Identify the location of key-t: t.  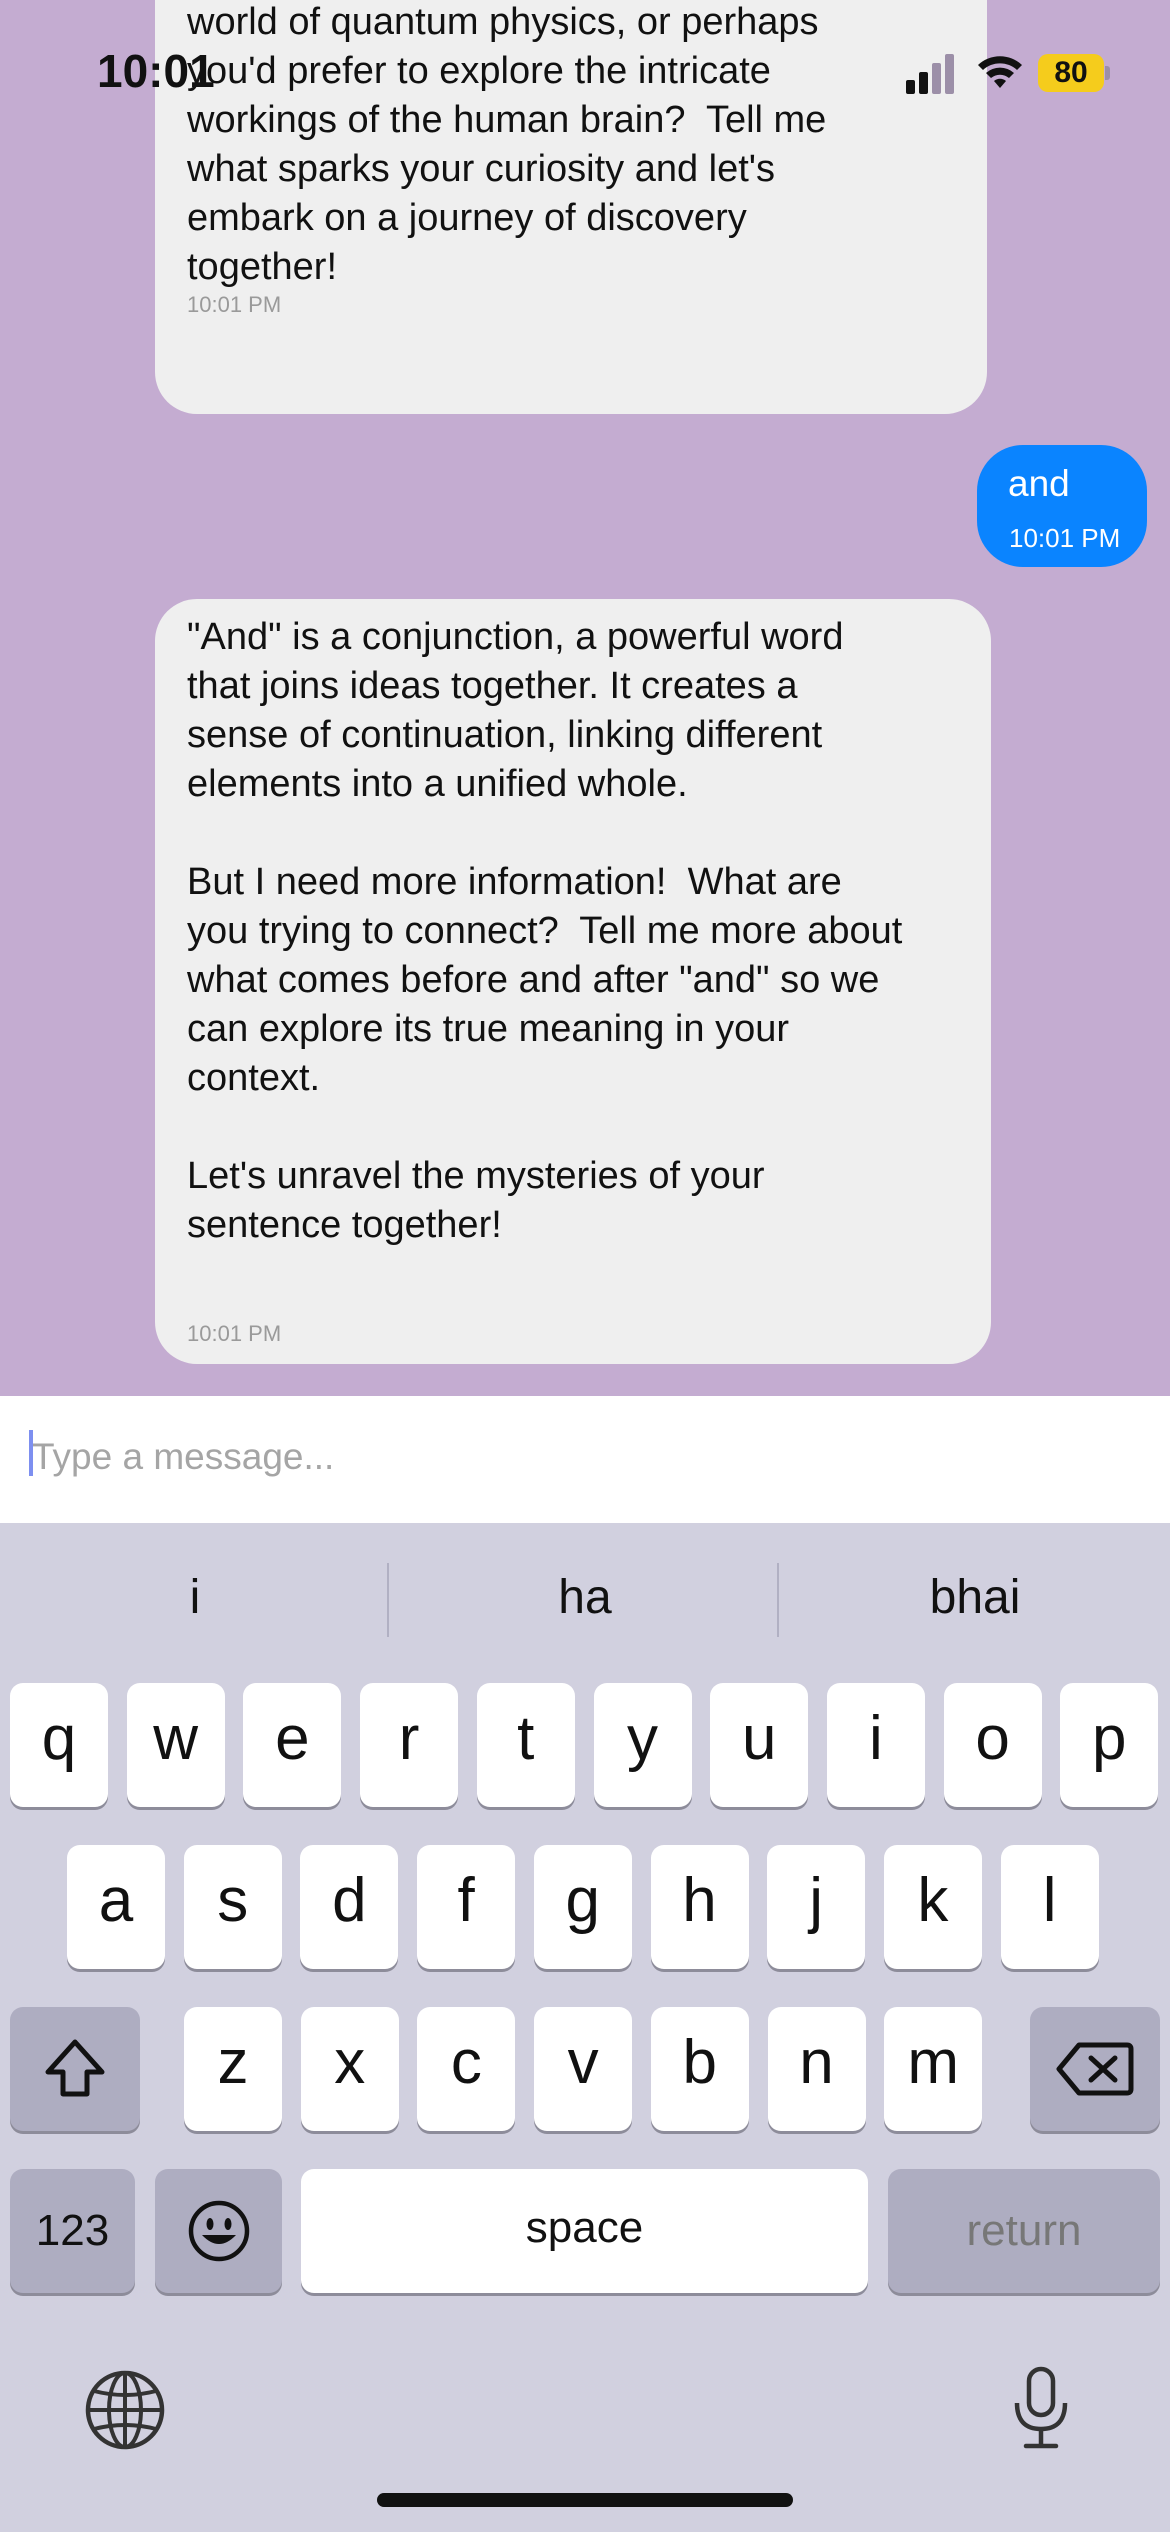
(525, 1745).